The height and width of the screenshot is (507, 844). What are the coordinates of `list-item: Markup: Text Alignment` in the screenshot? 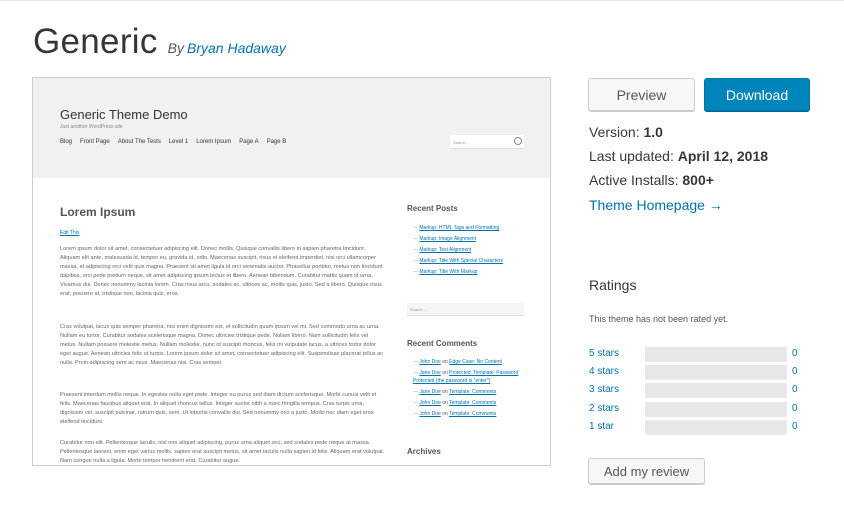 It's located at (470, 250).